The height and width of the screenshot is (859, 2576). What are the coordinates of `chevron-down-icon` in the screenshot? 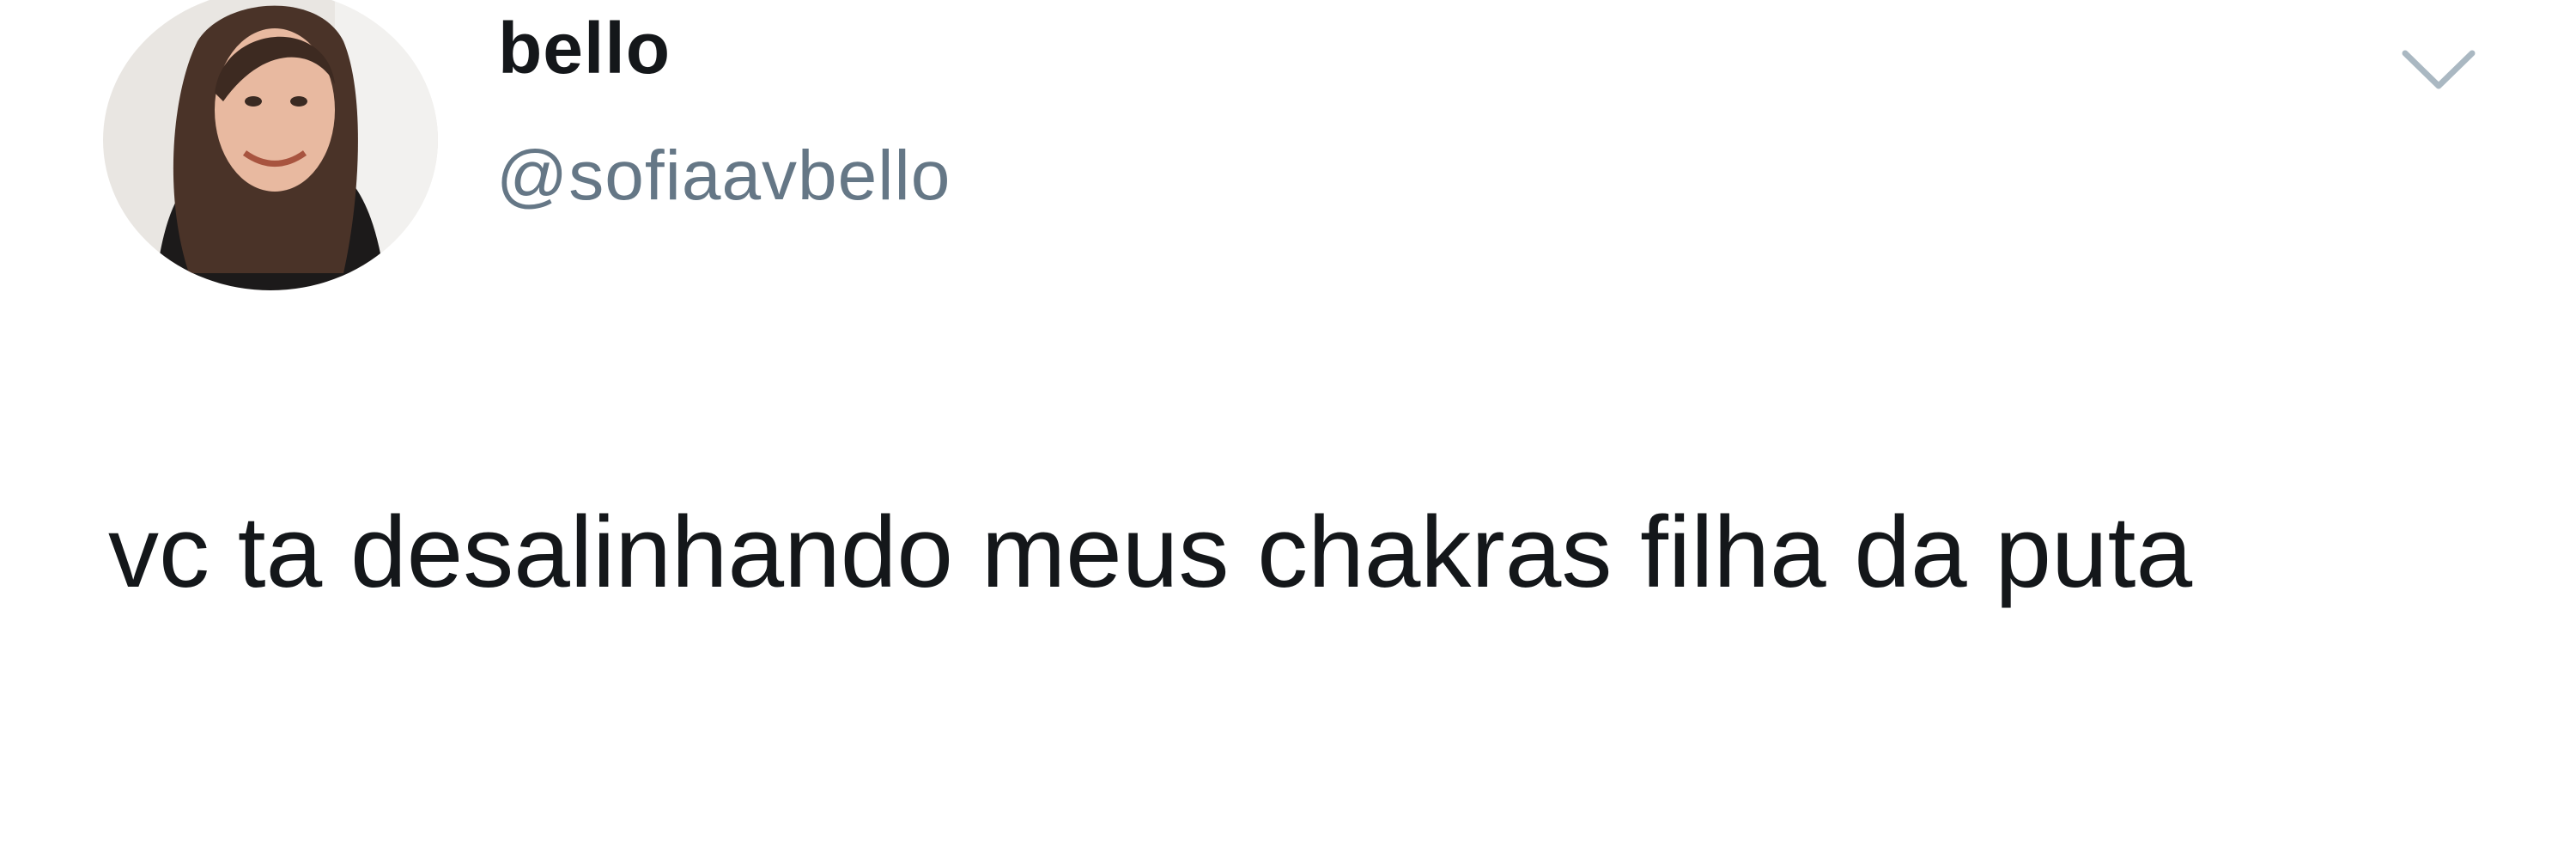 It's located at (2438, 71).